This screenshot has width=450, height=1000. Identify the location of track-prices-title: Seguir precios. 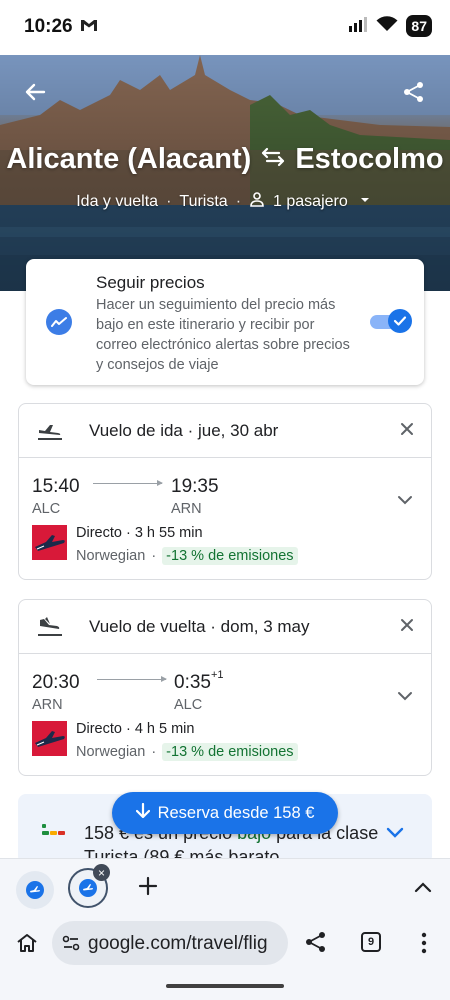
(150, 282).